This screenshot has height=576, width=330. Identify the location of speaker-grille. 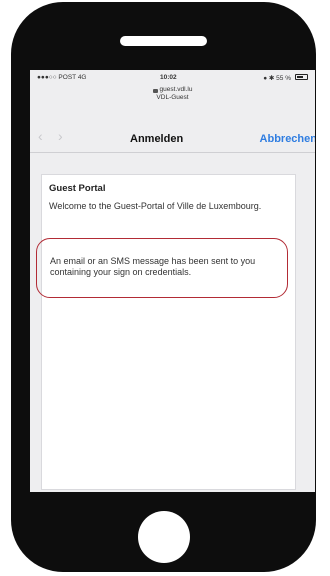
(163, 41).